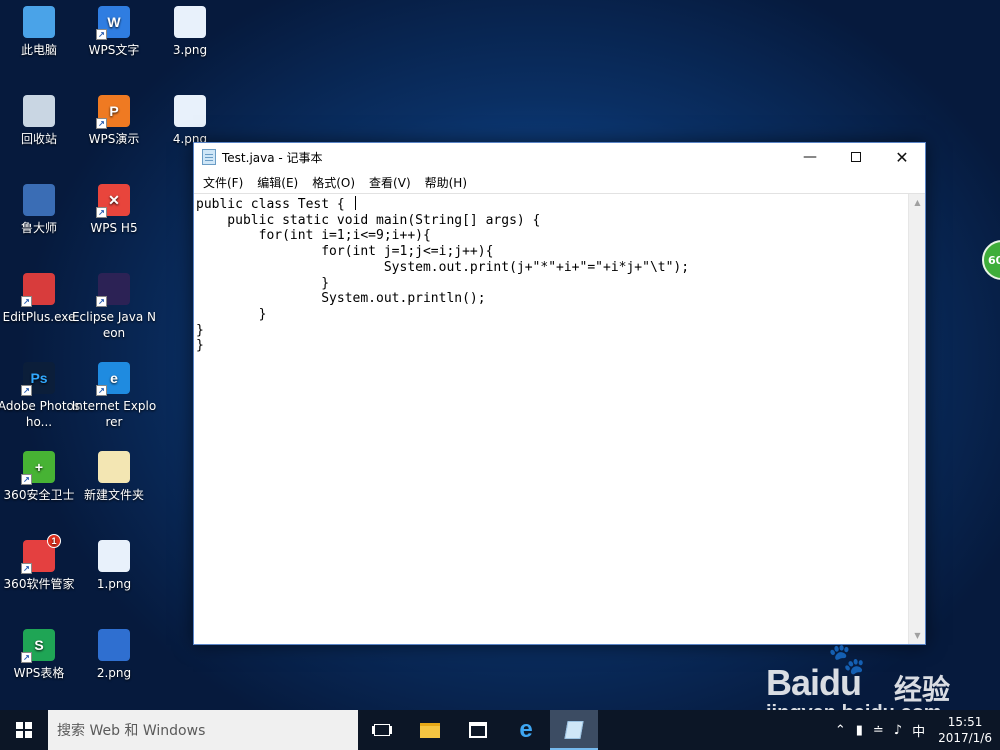  I want to click on icon-glyph: P, so click(114, 111).